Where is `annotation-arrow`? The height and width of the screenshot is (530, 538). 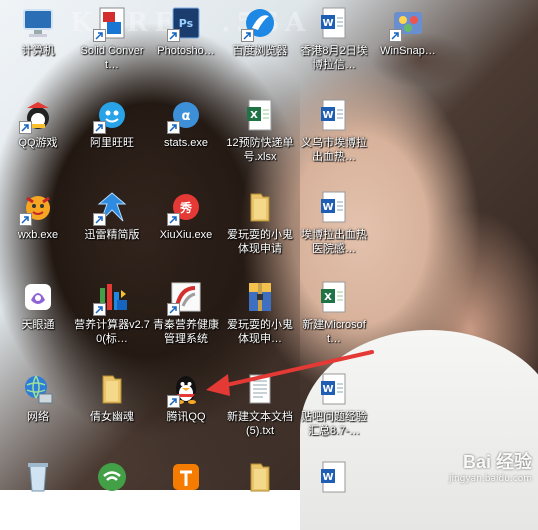 annotation-arrow is located at coordinates (290, 373).